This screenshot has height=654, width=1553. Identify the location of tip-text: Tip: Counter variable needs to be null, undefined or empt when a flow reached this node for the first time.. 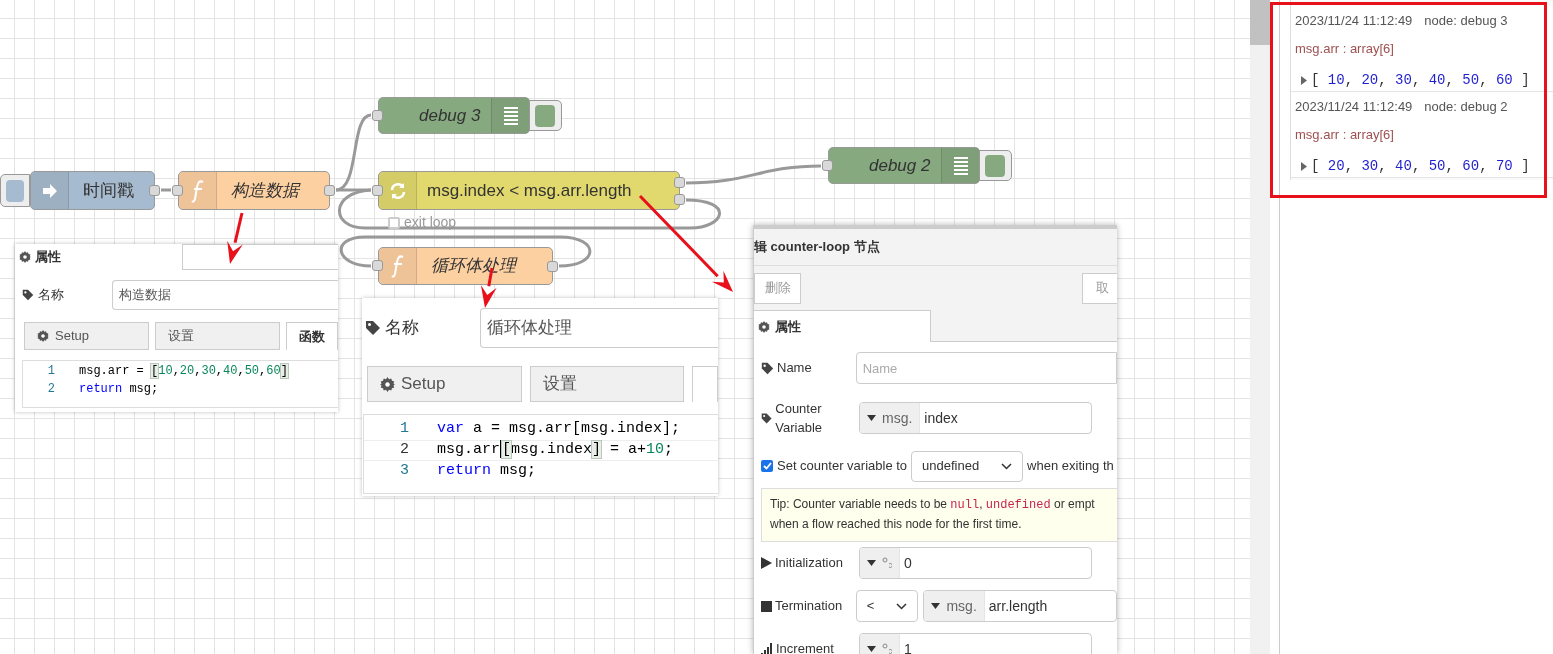
(932, 514).